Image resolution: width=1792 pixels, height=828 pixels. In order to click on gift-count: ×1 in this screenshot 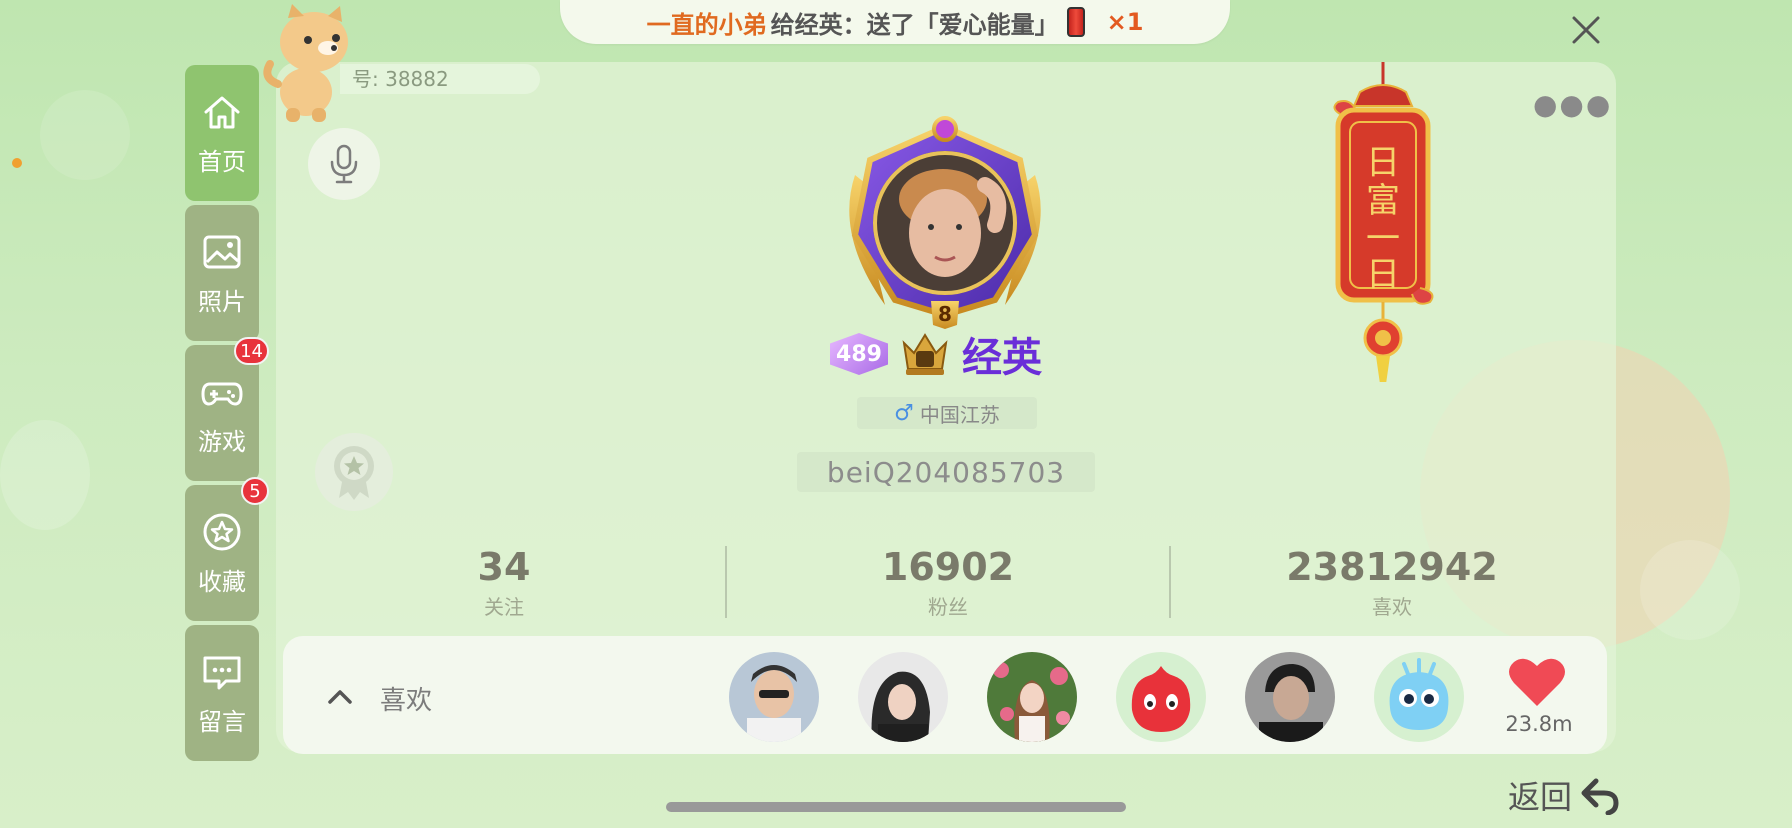, I will do `click(1125, 22)`.